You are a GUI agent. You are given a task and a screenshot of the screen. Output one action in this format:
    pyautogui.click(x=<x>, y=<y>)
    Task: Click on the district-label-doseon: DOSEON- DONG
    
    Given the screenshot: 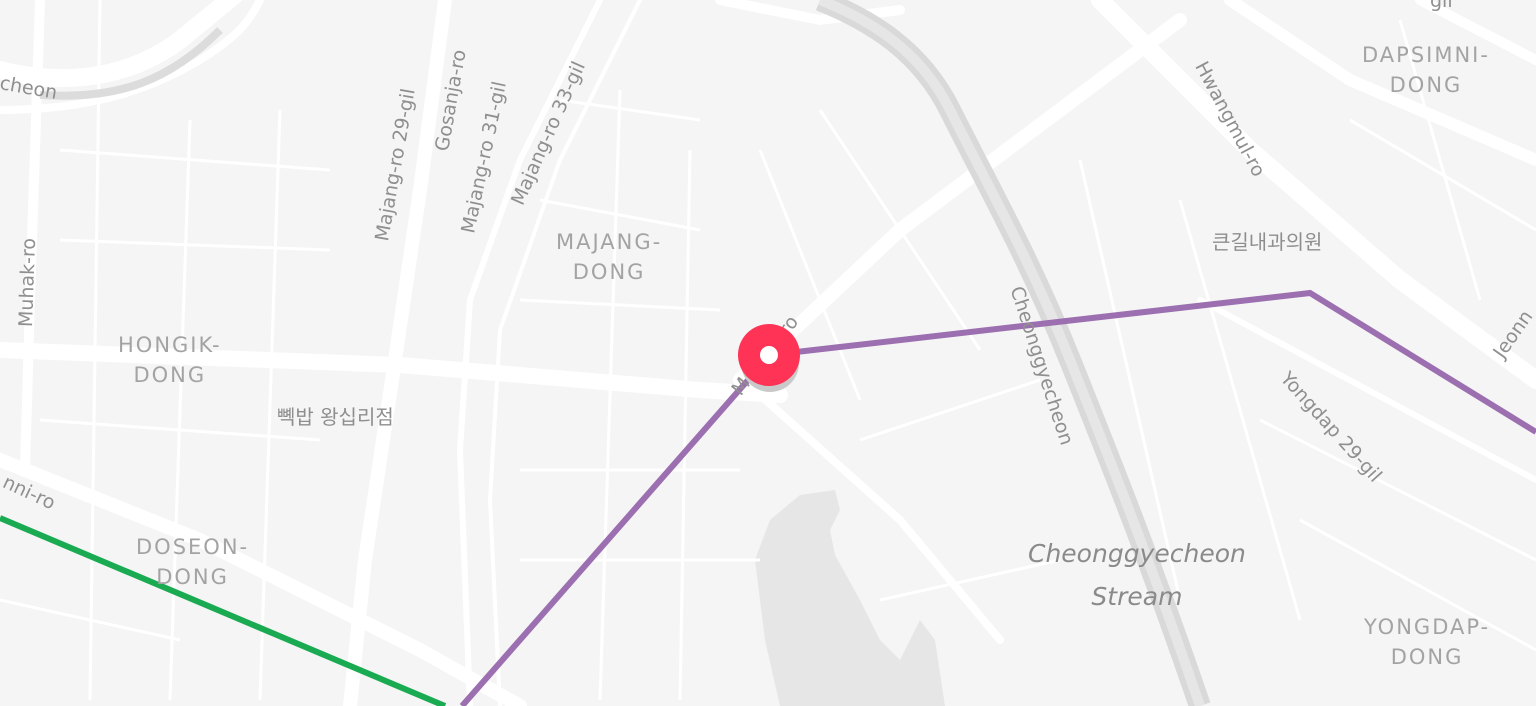 What is the action you would take?
    pyautogui.click(x=193, y=562)
    